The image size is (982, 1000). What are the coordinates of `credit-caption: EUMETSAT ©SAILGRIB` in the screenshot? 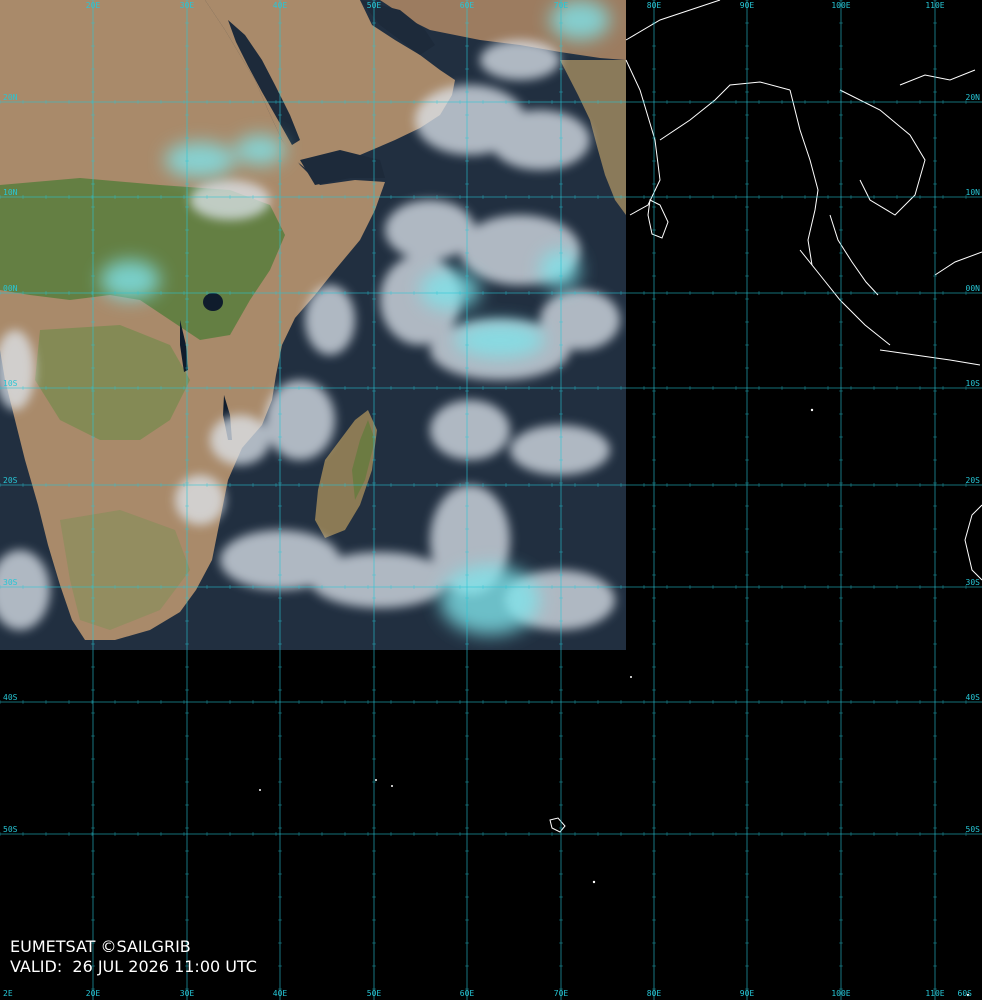 It's located at (100, 946).